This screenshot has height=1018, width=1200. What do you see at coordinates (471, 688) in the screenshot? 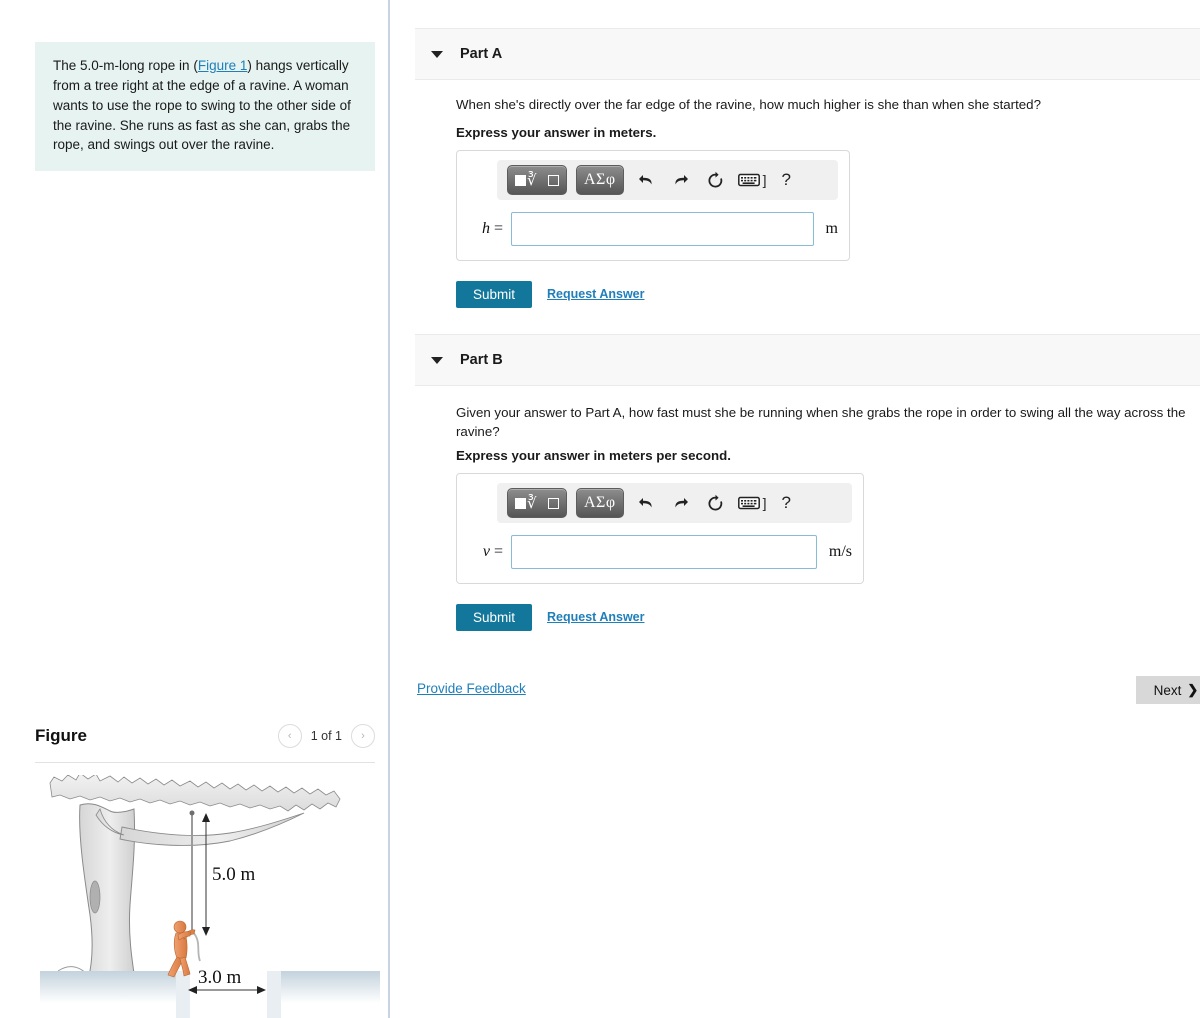
I see `provide-feedback-link: Provide Feedback` at bounding box center [471, 688].